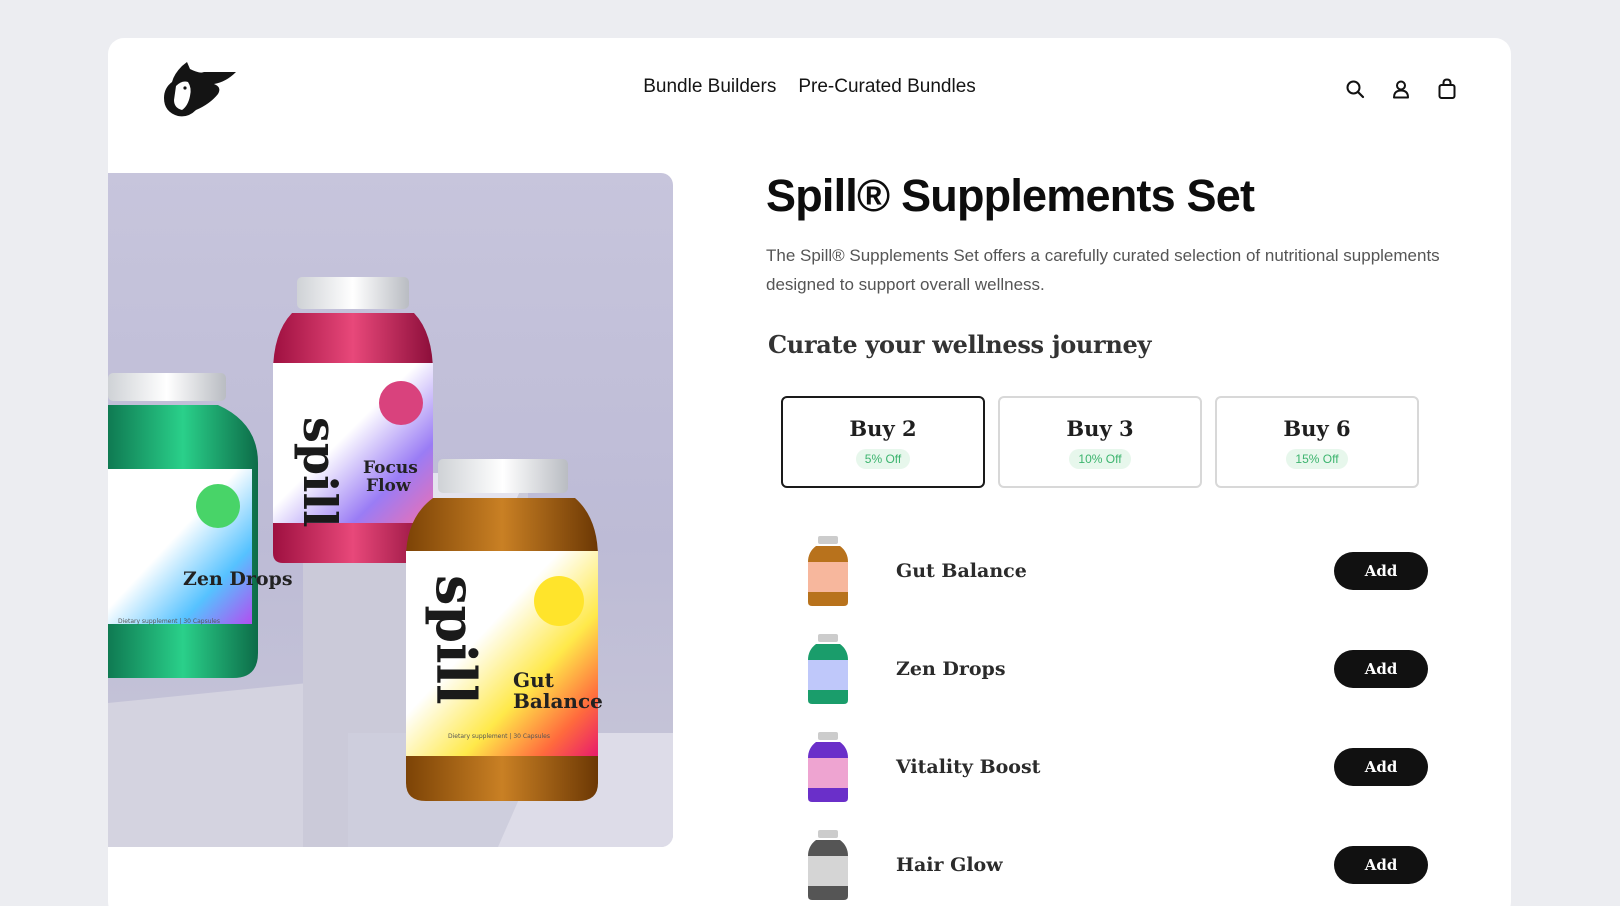 This screenshot has width=1620, height=906. I want to click on bundle-option-buy-2: Buy 2 5% Off, so click(883, 442).